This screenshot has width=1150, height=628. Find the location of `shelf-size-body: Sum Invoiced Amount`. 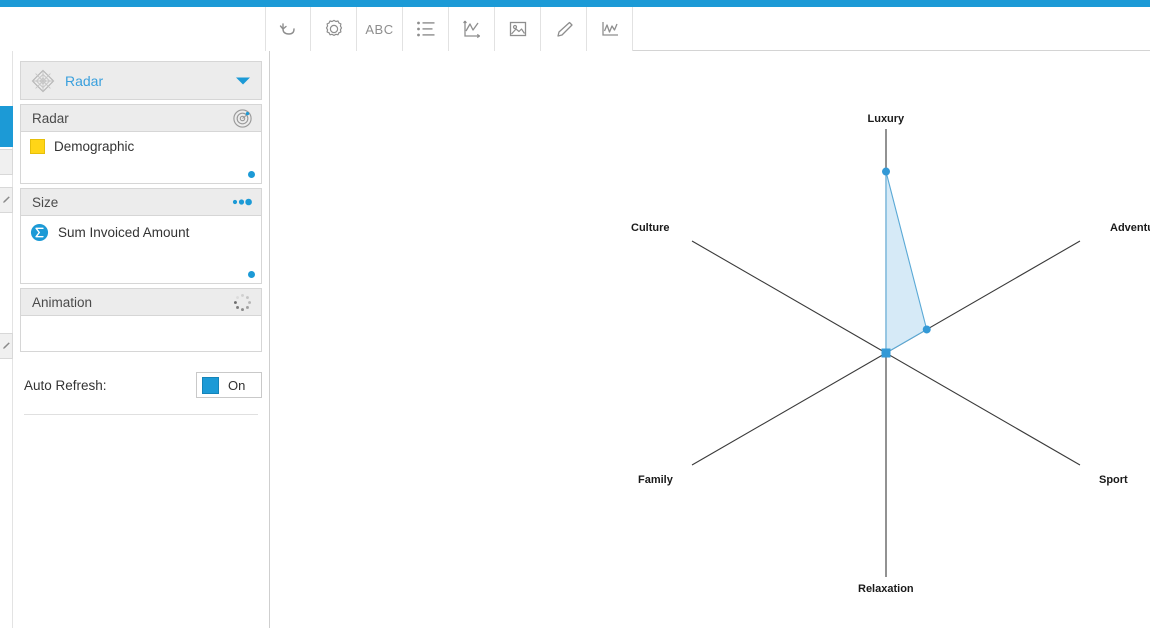

shelf-size-body: Sum Invoiced Amount is located at coordinates (141, 250).